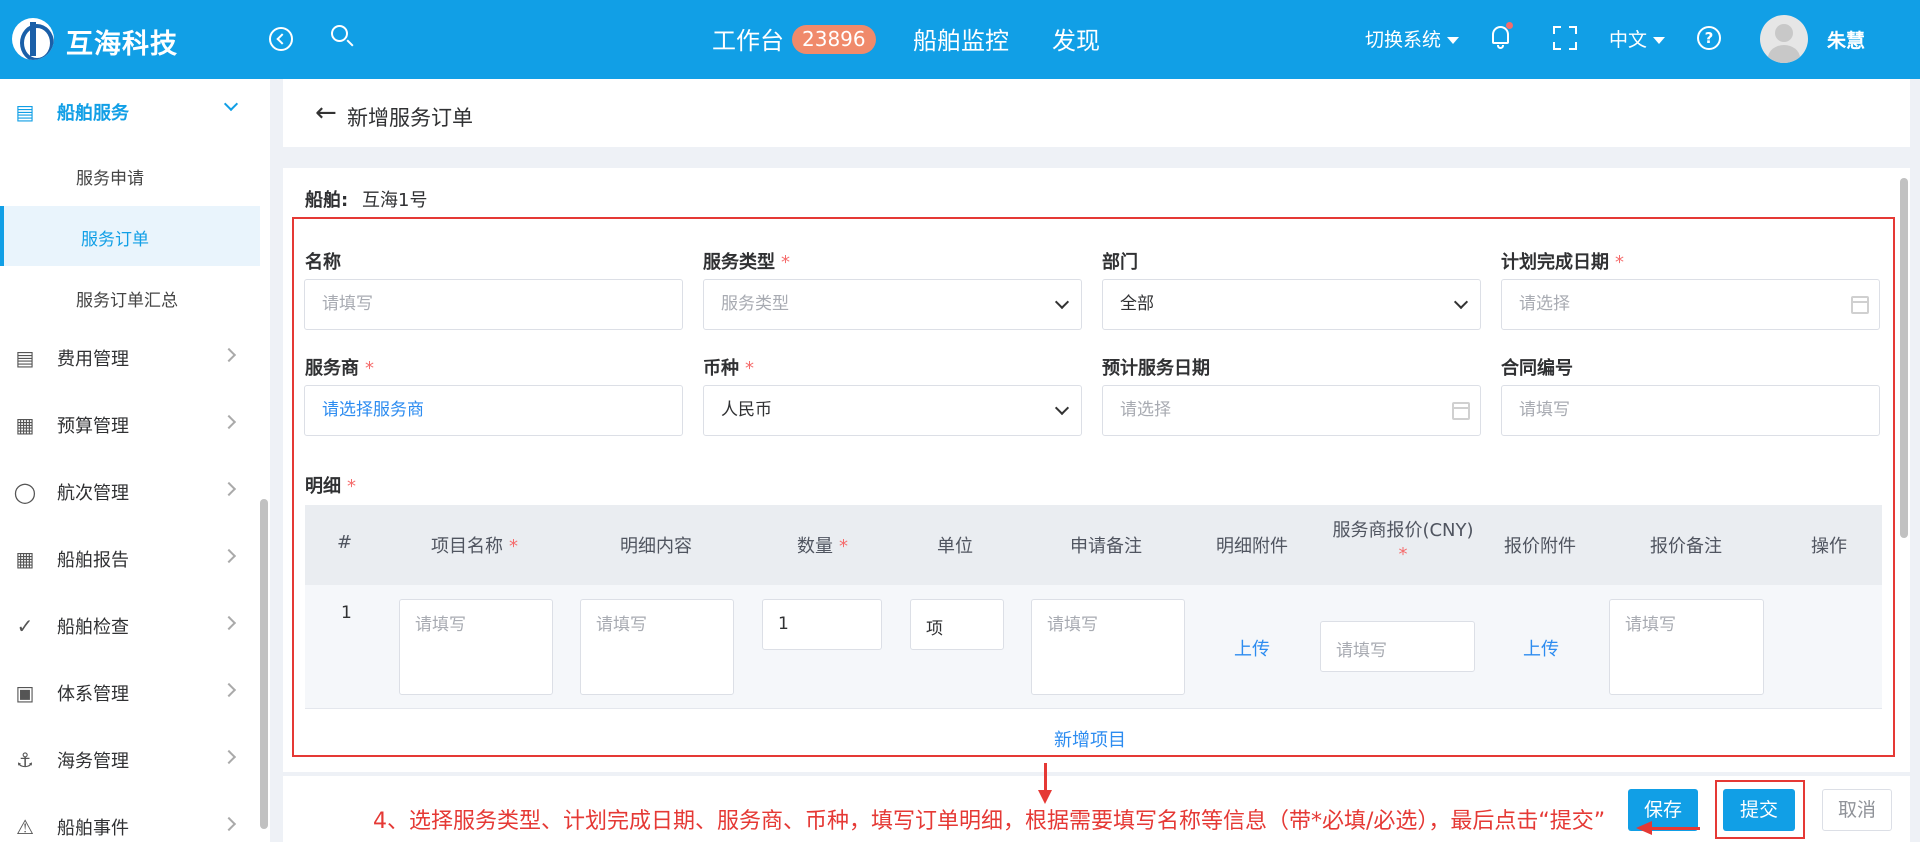  I want to click on main-scrollbar, so click(1904, 358).